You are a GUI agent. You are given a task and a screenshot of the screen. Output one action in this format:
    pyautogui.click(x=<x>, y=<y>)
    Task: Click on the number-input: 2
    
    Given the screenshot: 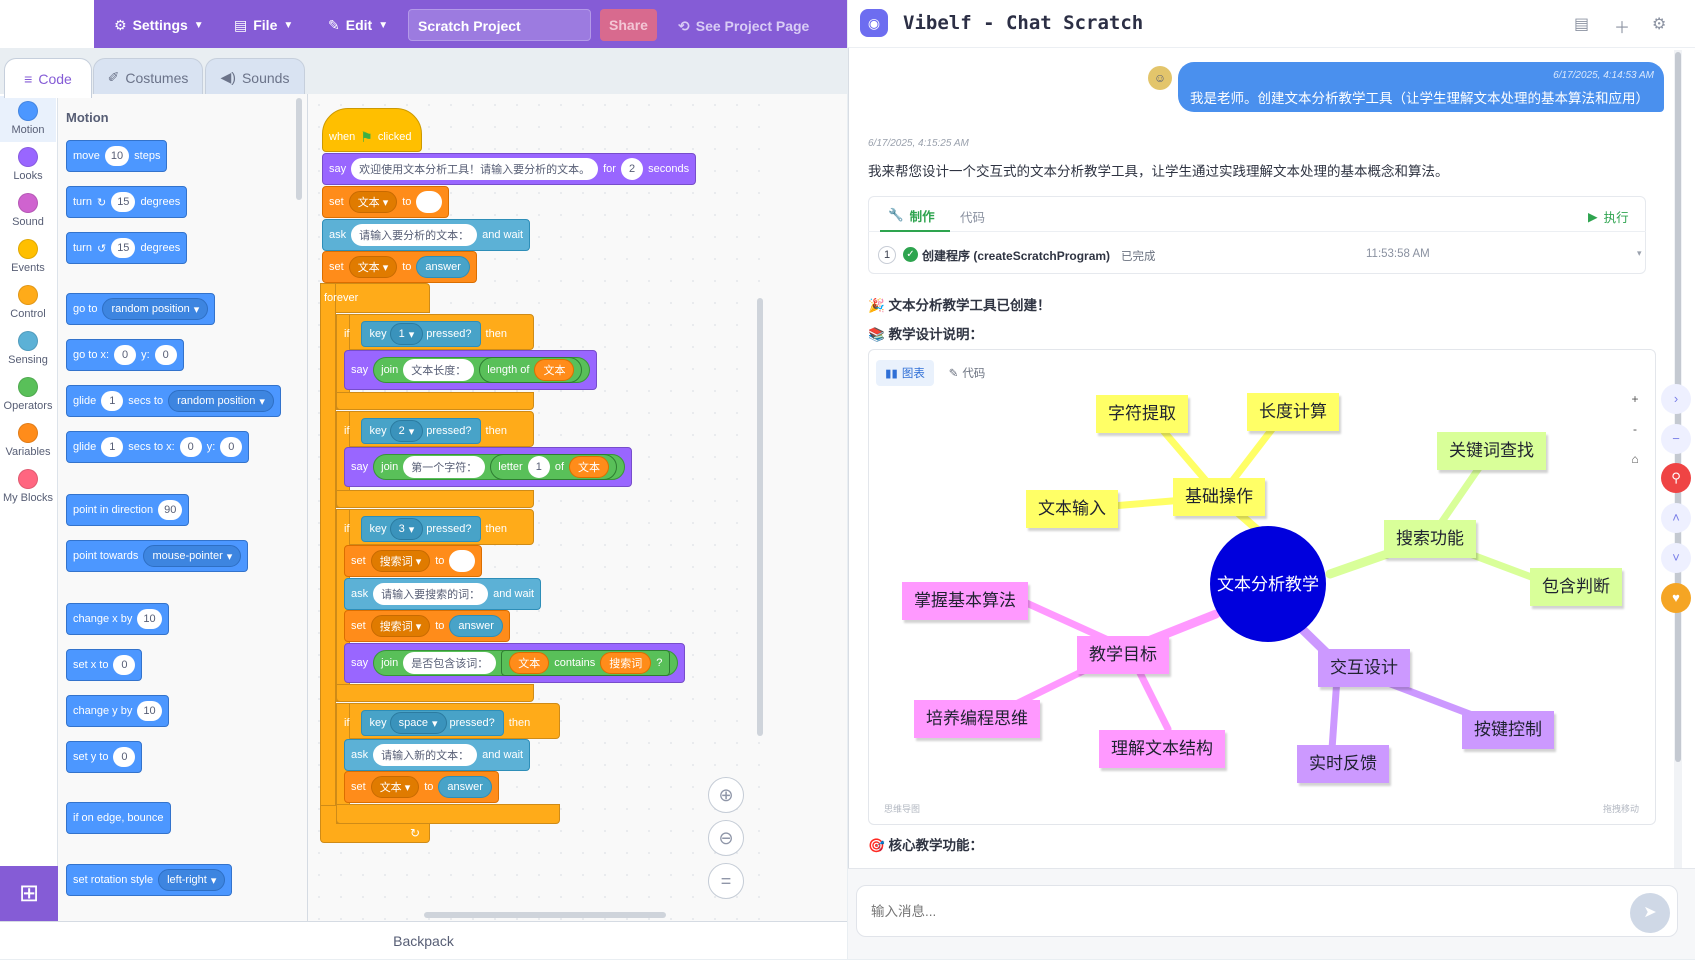 What is the action you would take?
    pyautogui.click(x=632, y=169)
    